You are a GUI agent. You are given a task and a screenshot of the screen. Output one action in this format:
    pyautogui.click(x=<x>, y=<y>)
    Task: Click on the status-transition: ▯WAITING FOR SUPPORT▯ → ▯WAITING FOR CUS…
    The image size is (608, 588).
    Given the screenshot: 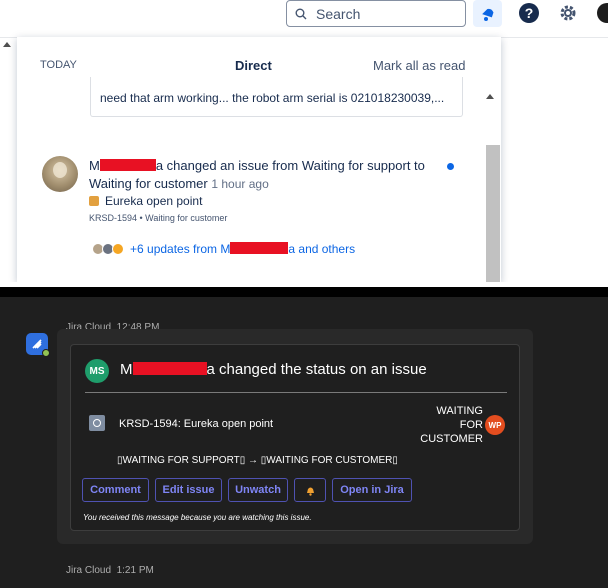 What is the action you would take?
    pyautogui.click(x=257, y=460)
    